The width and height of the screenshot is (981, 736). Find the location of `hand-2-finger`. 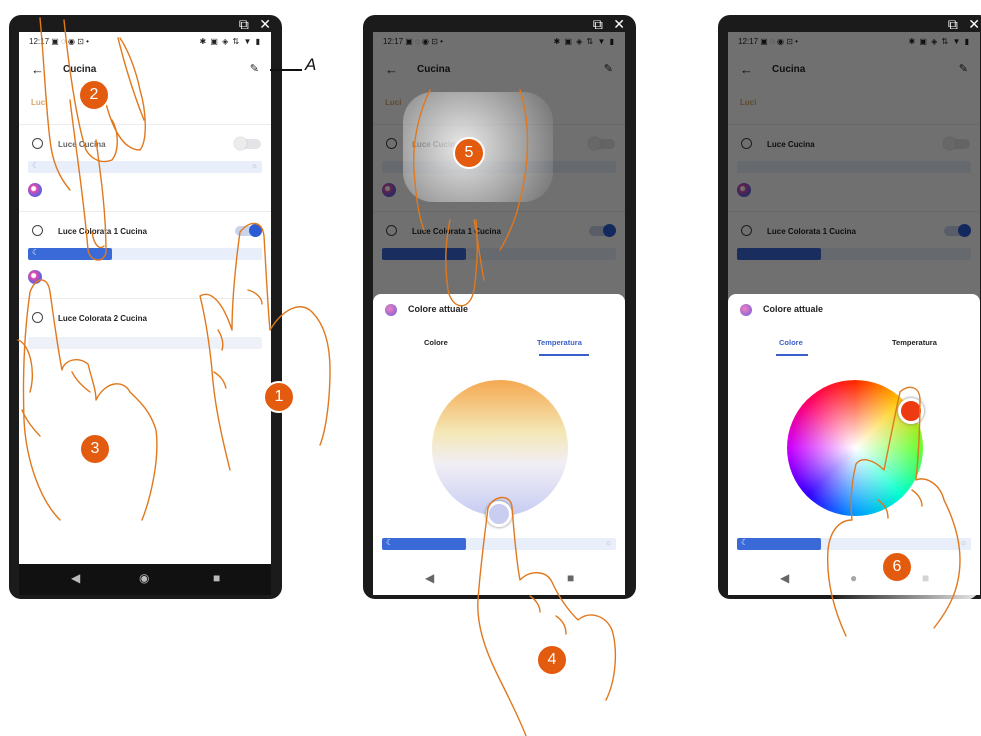

hand-2-finger is located at coordinates (88, 180).